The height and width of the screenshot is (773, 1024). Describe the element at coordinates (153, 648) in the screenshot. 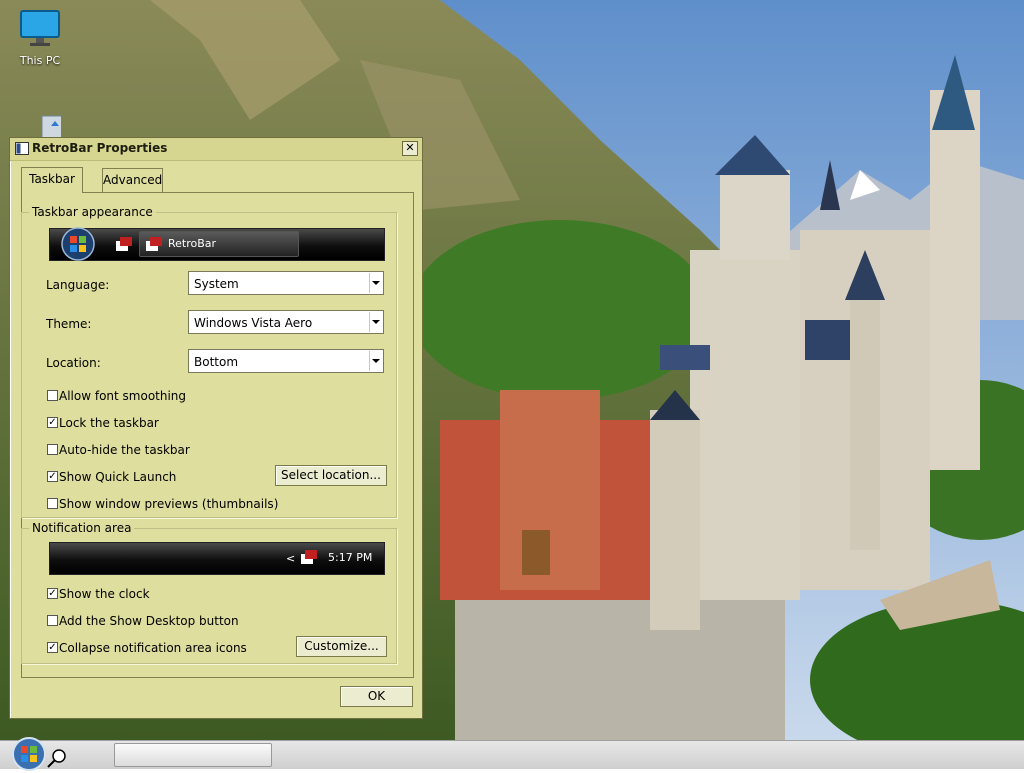

I see `collapse-tray-icons-label: Collapse notification area icons` at that location.